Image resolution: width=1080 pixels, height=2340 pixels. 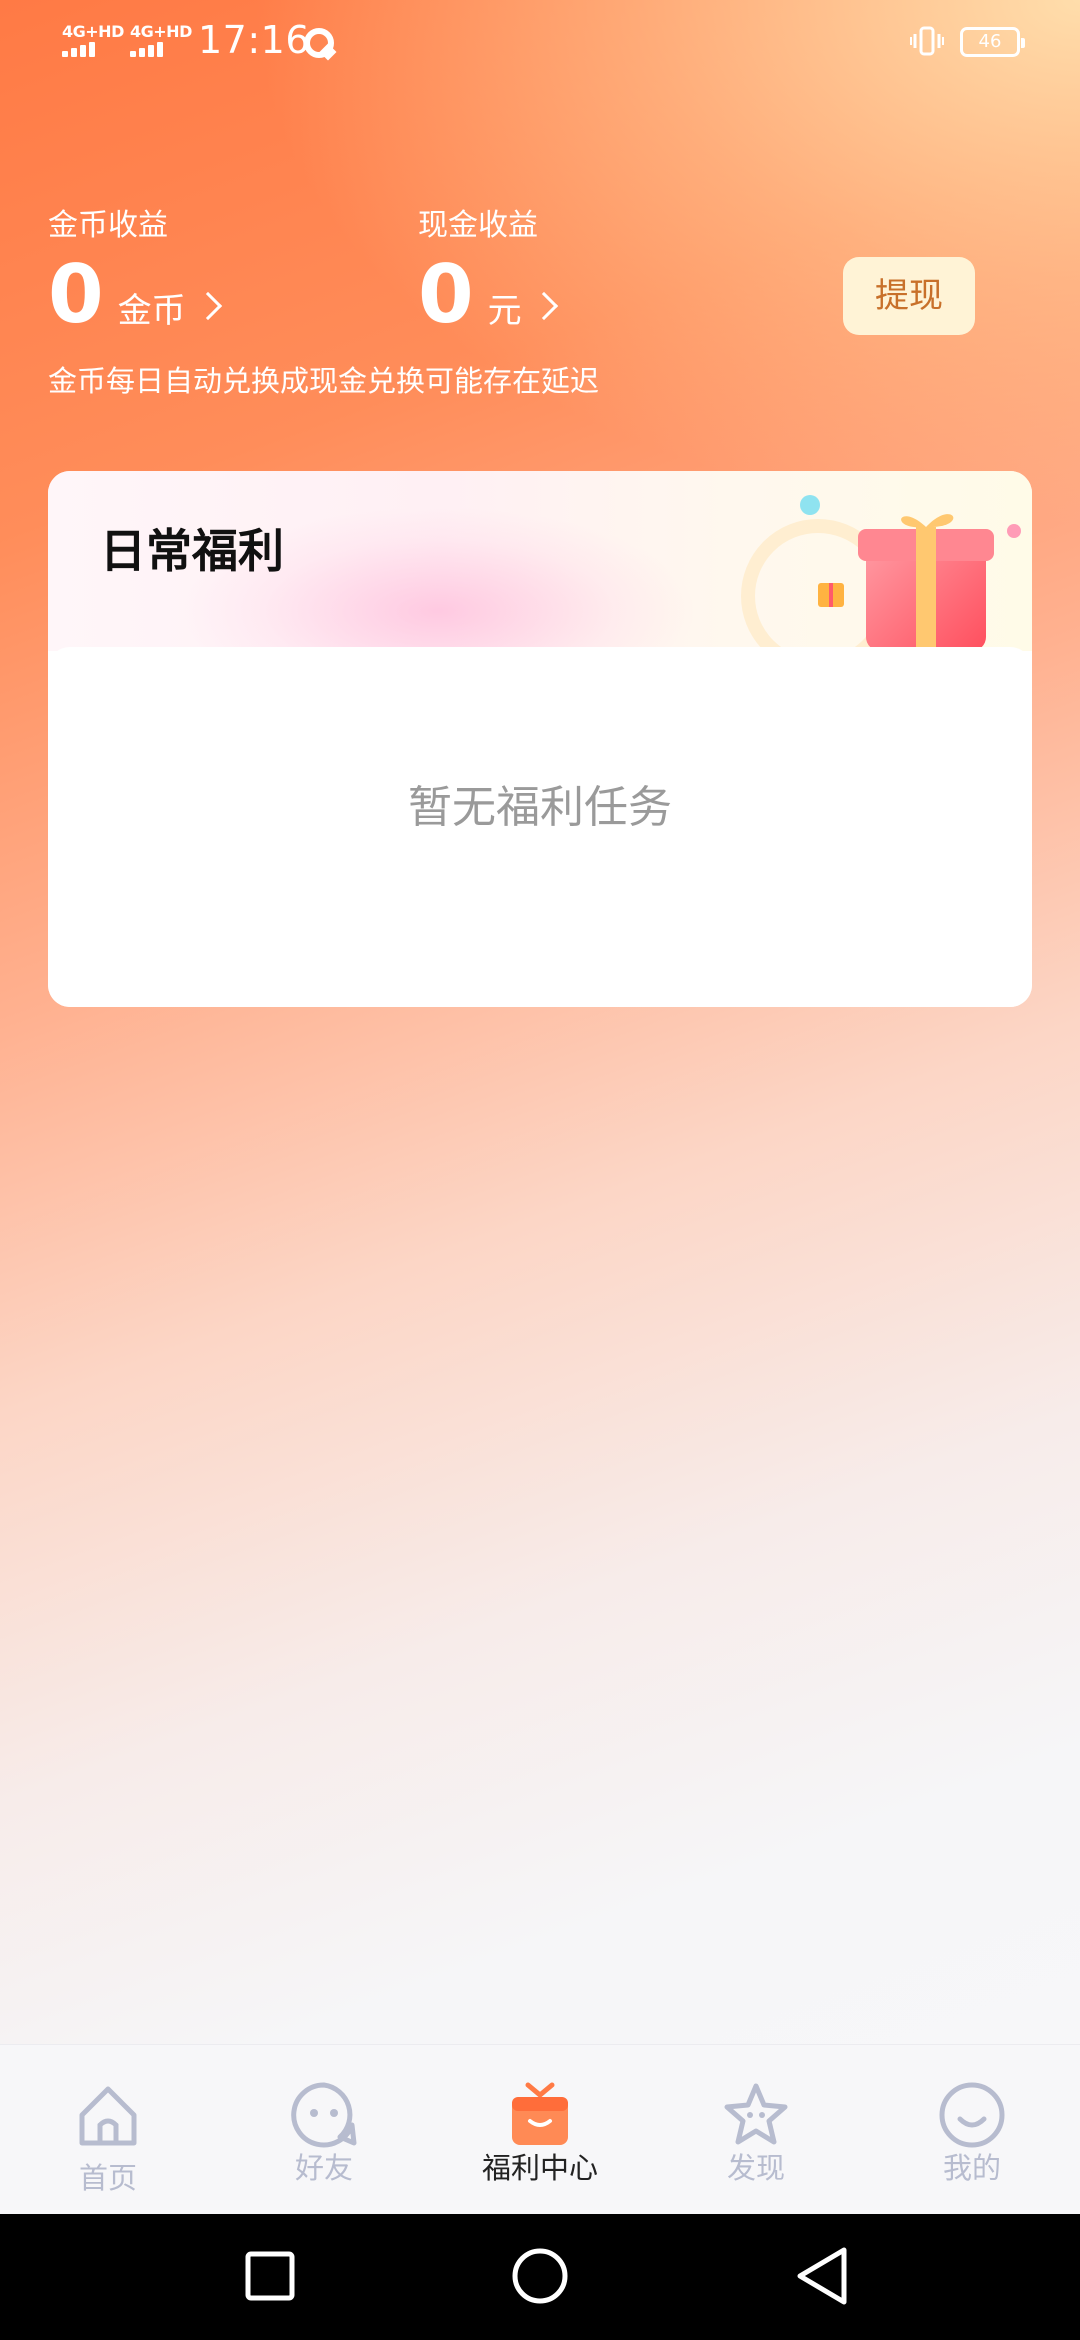 I want to click on signal-label: 4G+HD, so click(x=93, y=31).